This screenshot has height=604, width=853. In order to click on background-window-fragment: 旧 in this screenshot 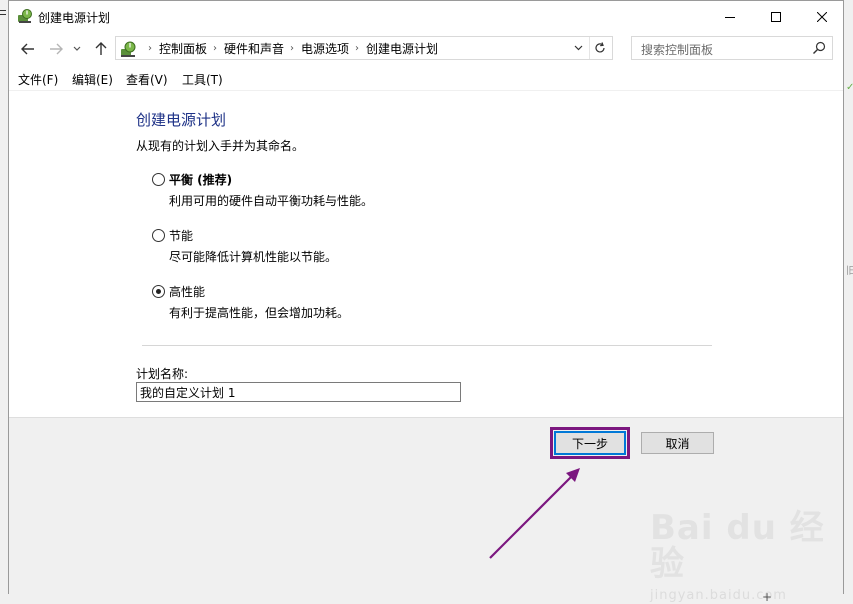, I will do `click(849, 271)`.